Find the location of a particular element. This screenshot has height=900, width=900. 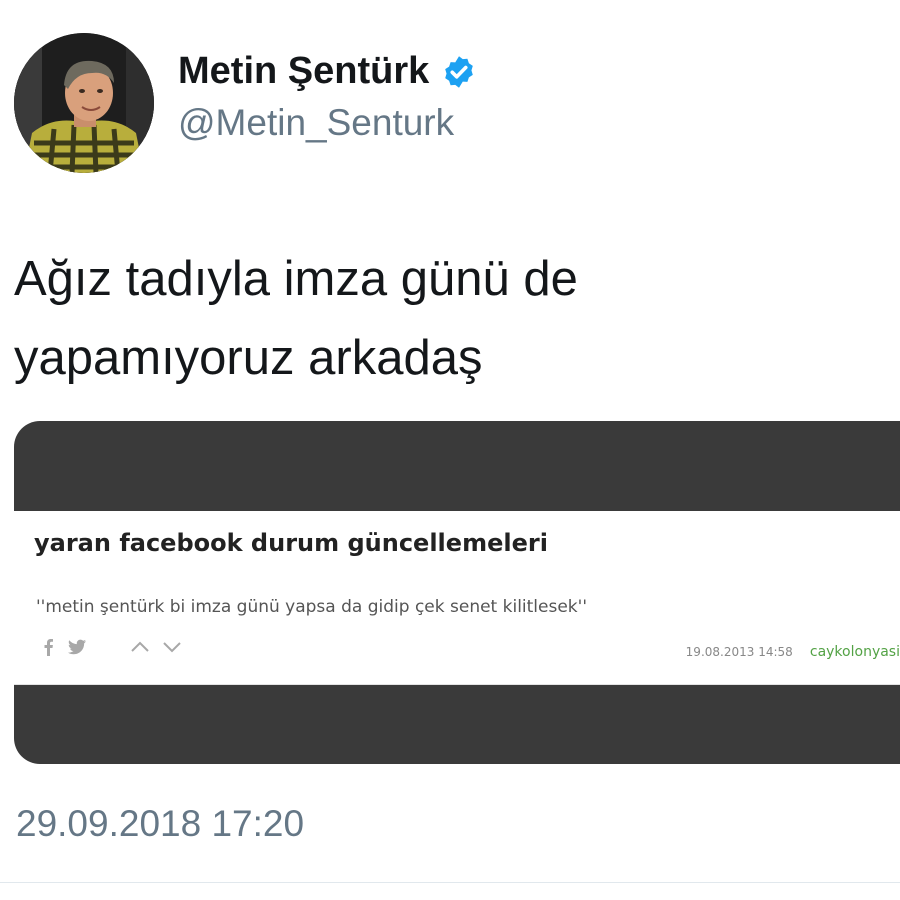

embedded-post-author: caykolonyasi is located at coordinates (854, 652).